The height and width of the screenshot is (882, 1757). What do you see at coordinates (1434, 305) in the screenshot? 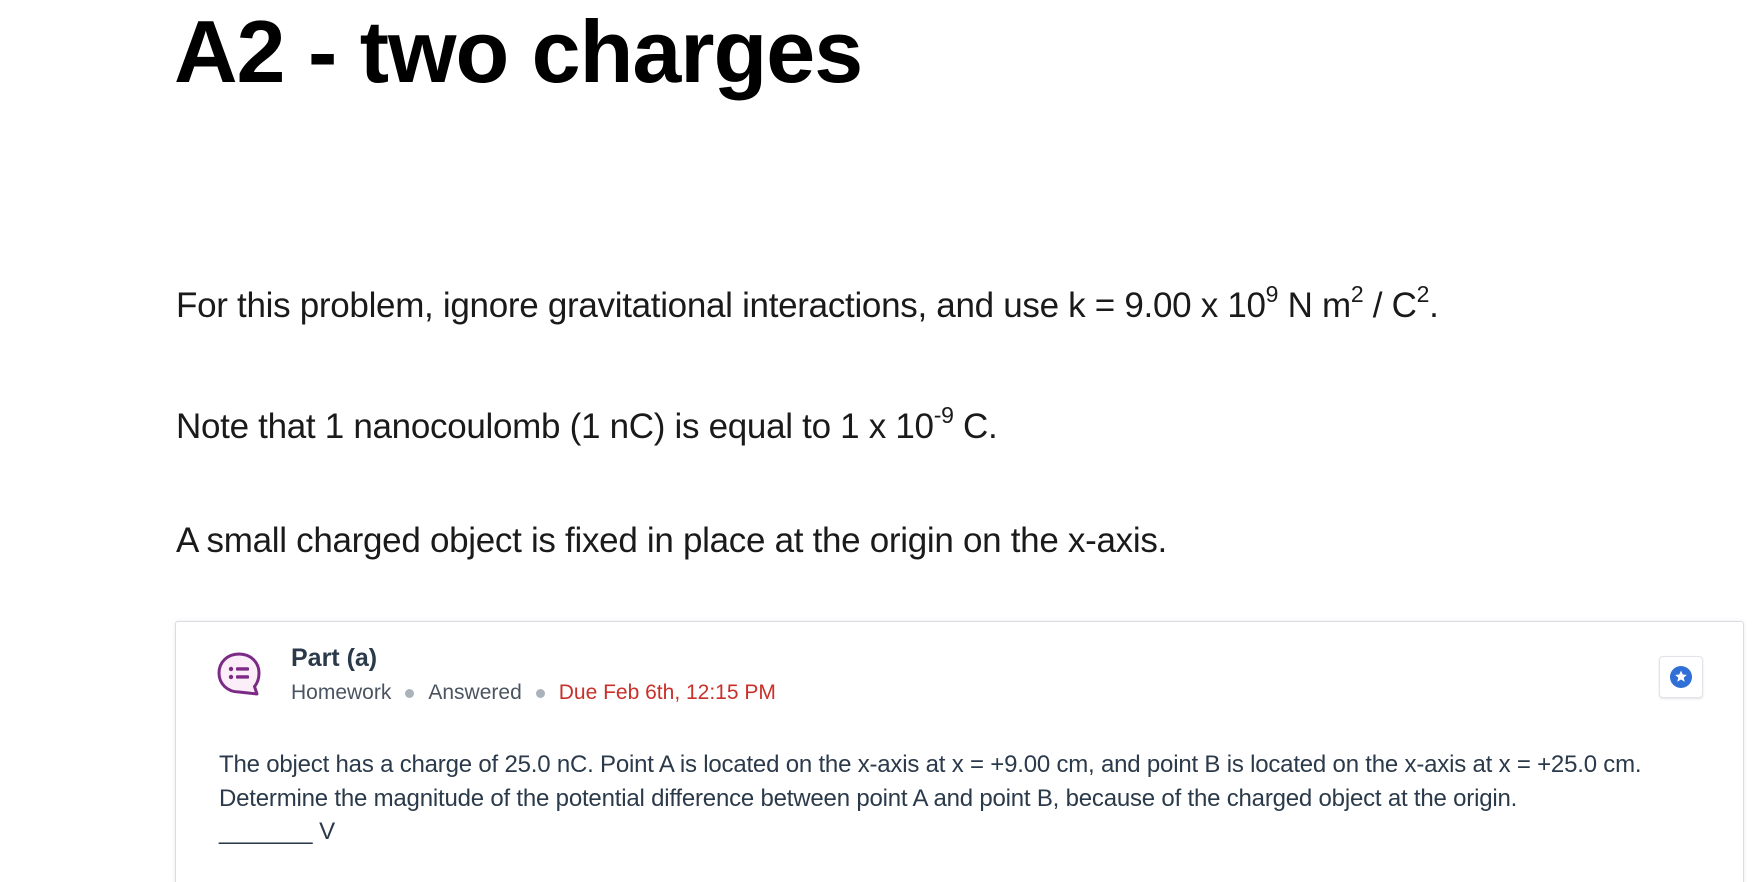
I see `intro-end-1: .` at bounding box center [1434, 305].